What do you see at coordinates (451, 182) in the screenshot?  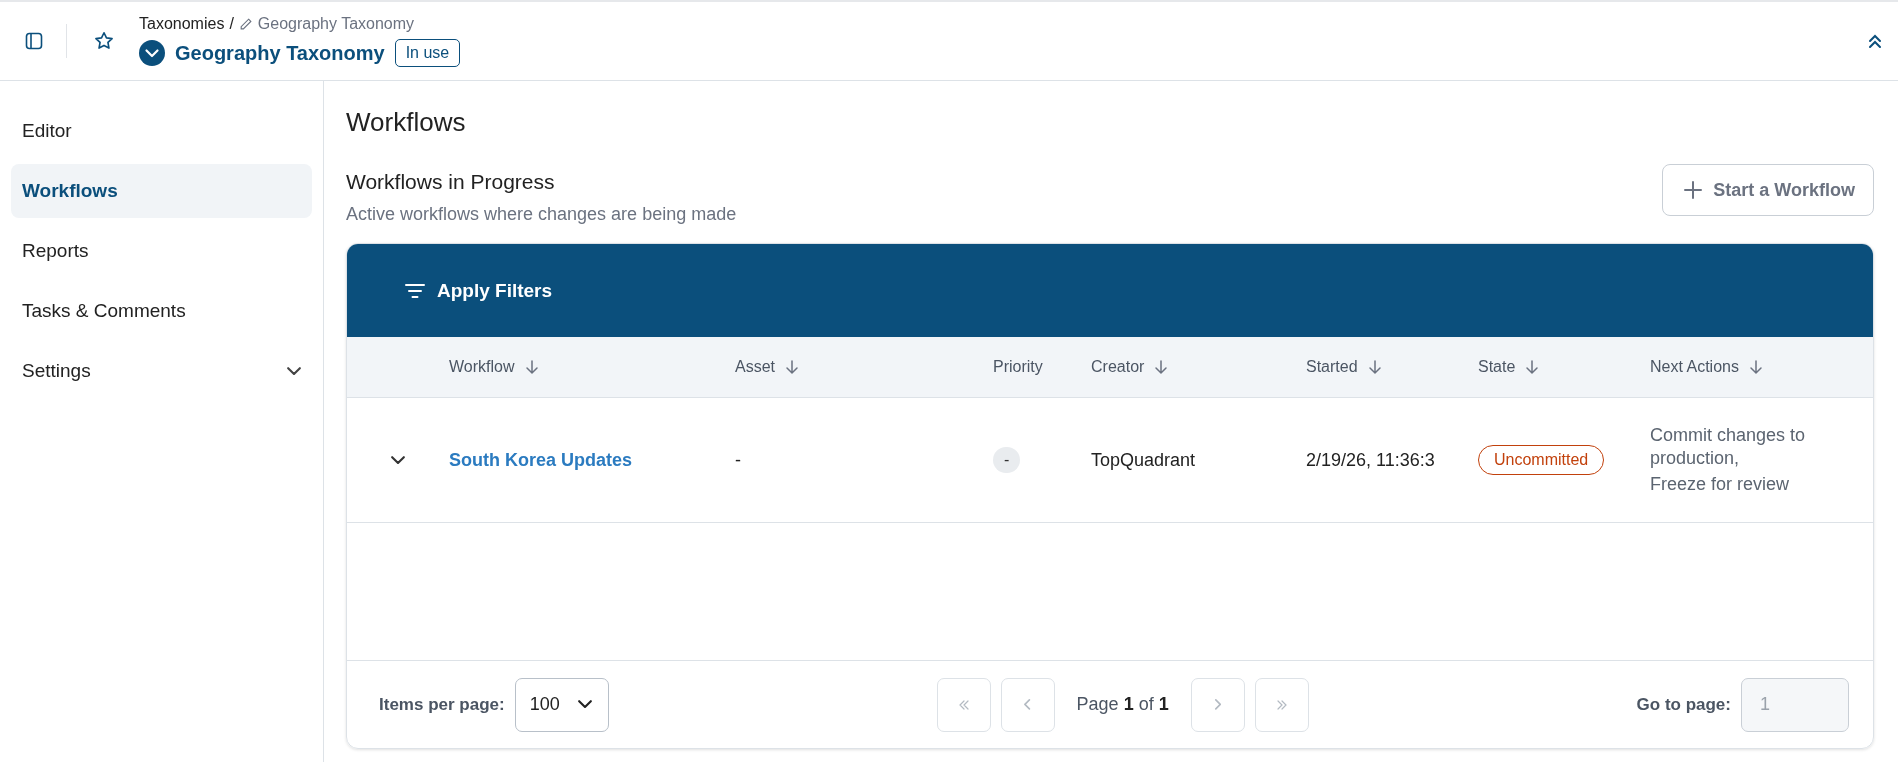 I see `section-title: Workflows in Progress` at bounding box center [451, 182].